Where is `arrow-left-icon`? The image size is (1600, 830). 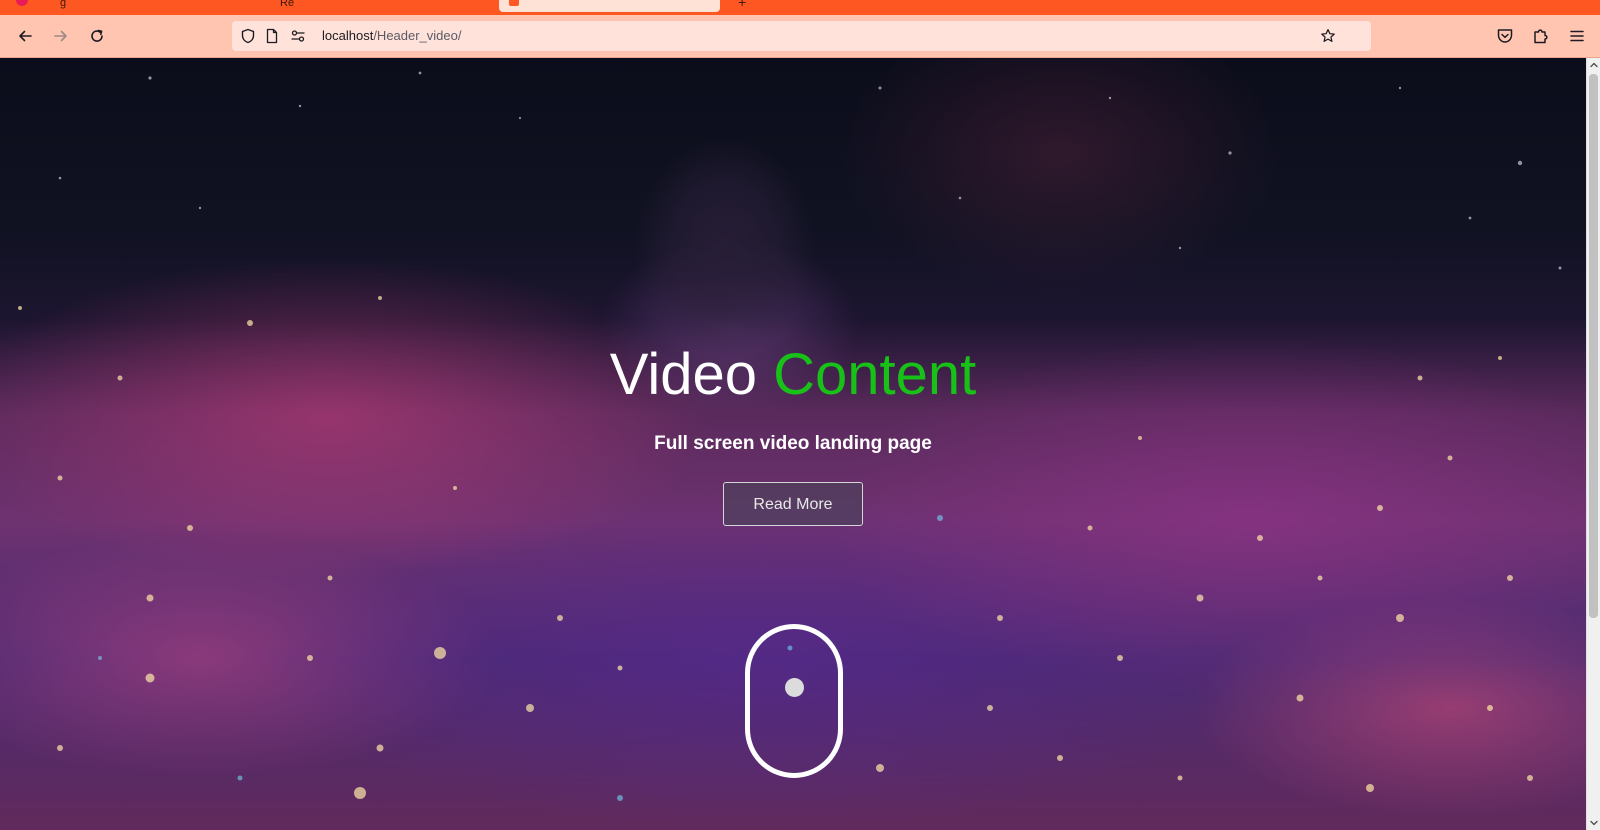 arrow-left-icon is located at coordinates (25, 36).